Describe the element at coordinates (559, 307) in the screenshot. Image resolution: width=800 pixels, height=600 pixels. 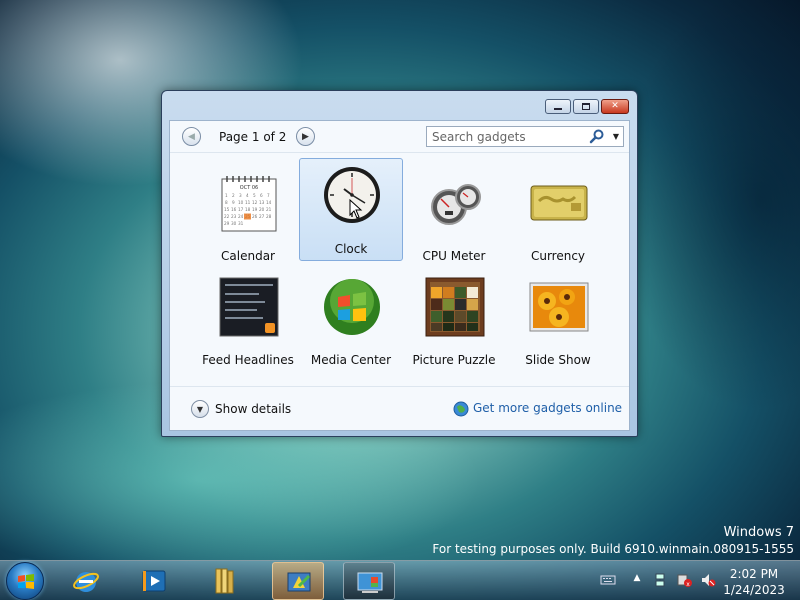
I see `slide-show-icon` at that location.